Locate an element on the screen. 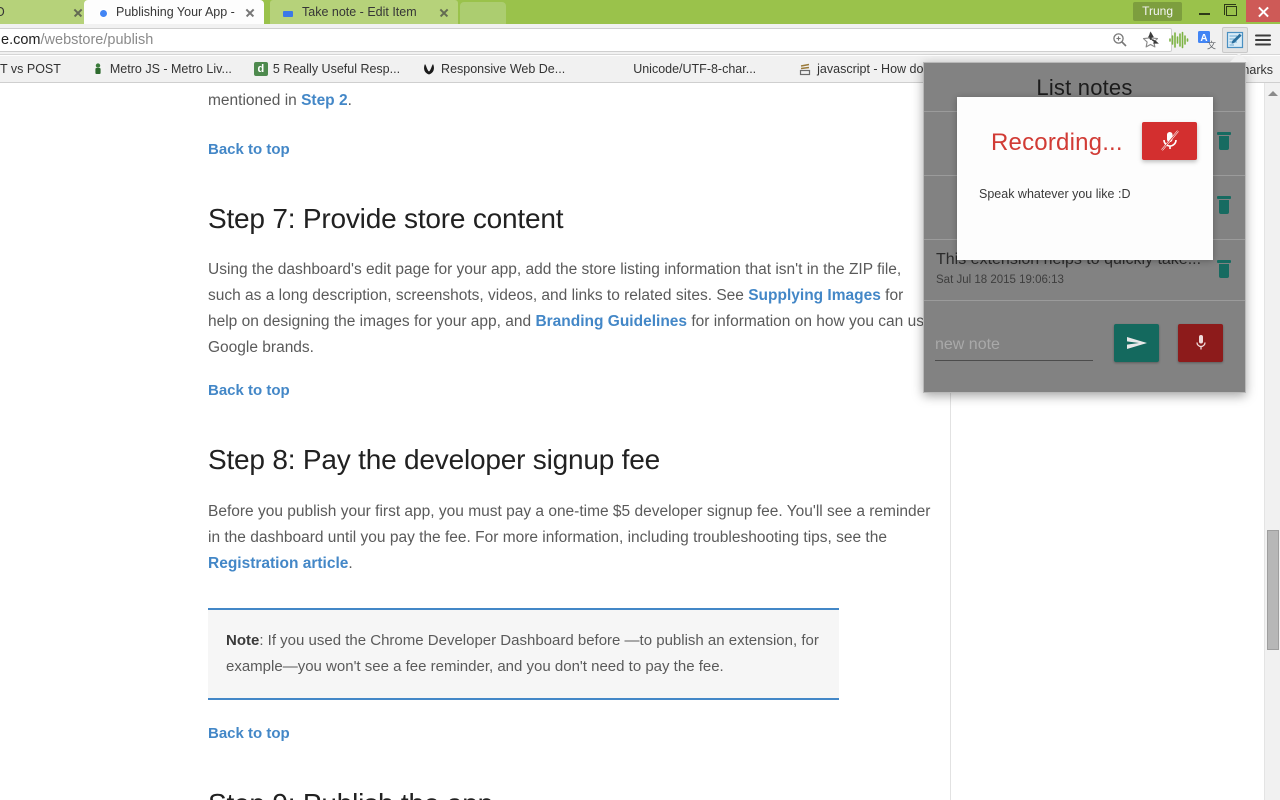 The height and width of the screenshot is (800, 1280). close-button is located at coordinates (1263, 11).